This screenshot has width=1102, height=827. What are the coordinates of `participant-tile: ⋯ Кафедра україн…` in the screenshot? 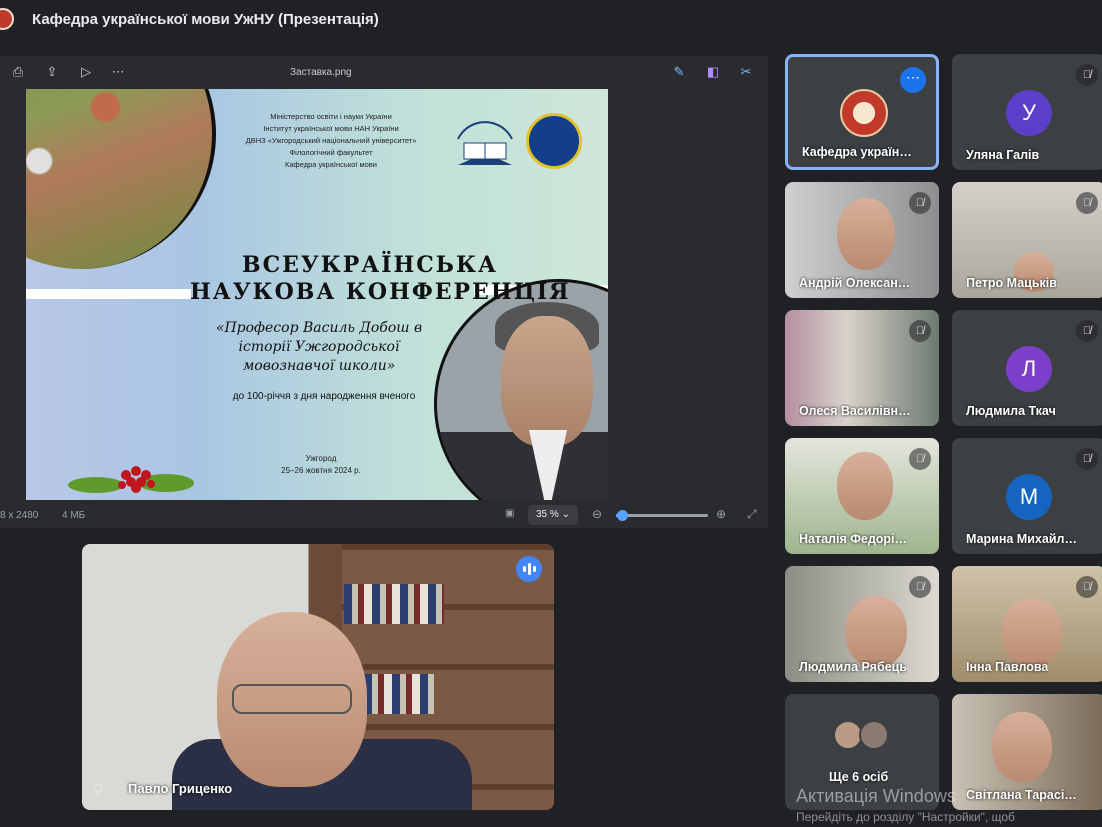 It's located at (862, 112).